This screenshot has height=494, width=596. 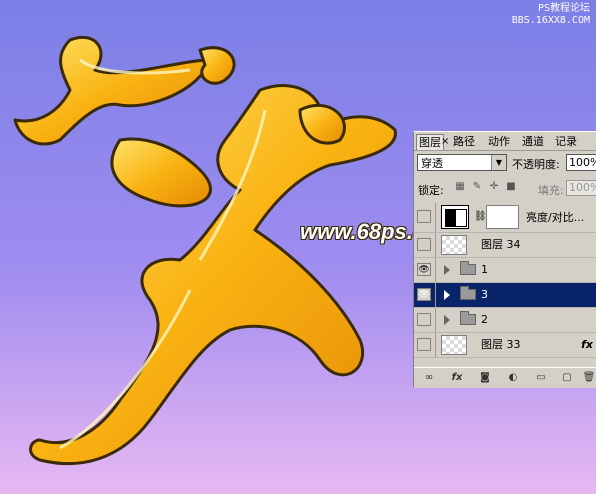 What do you see at coordinates (431, 190) in the screenshot?
I see `lock-label: 锁定:` at bounding box center [431, 190].